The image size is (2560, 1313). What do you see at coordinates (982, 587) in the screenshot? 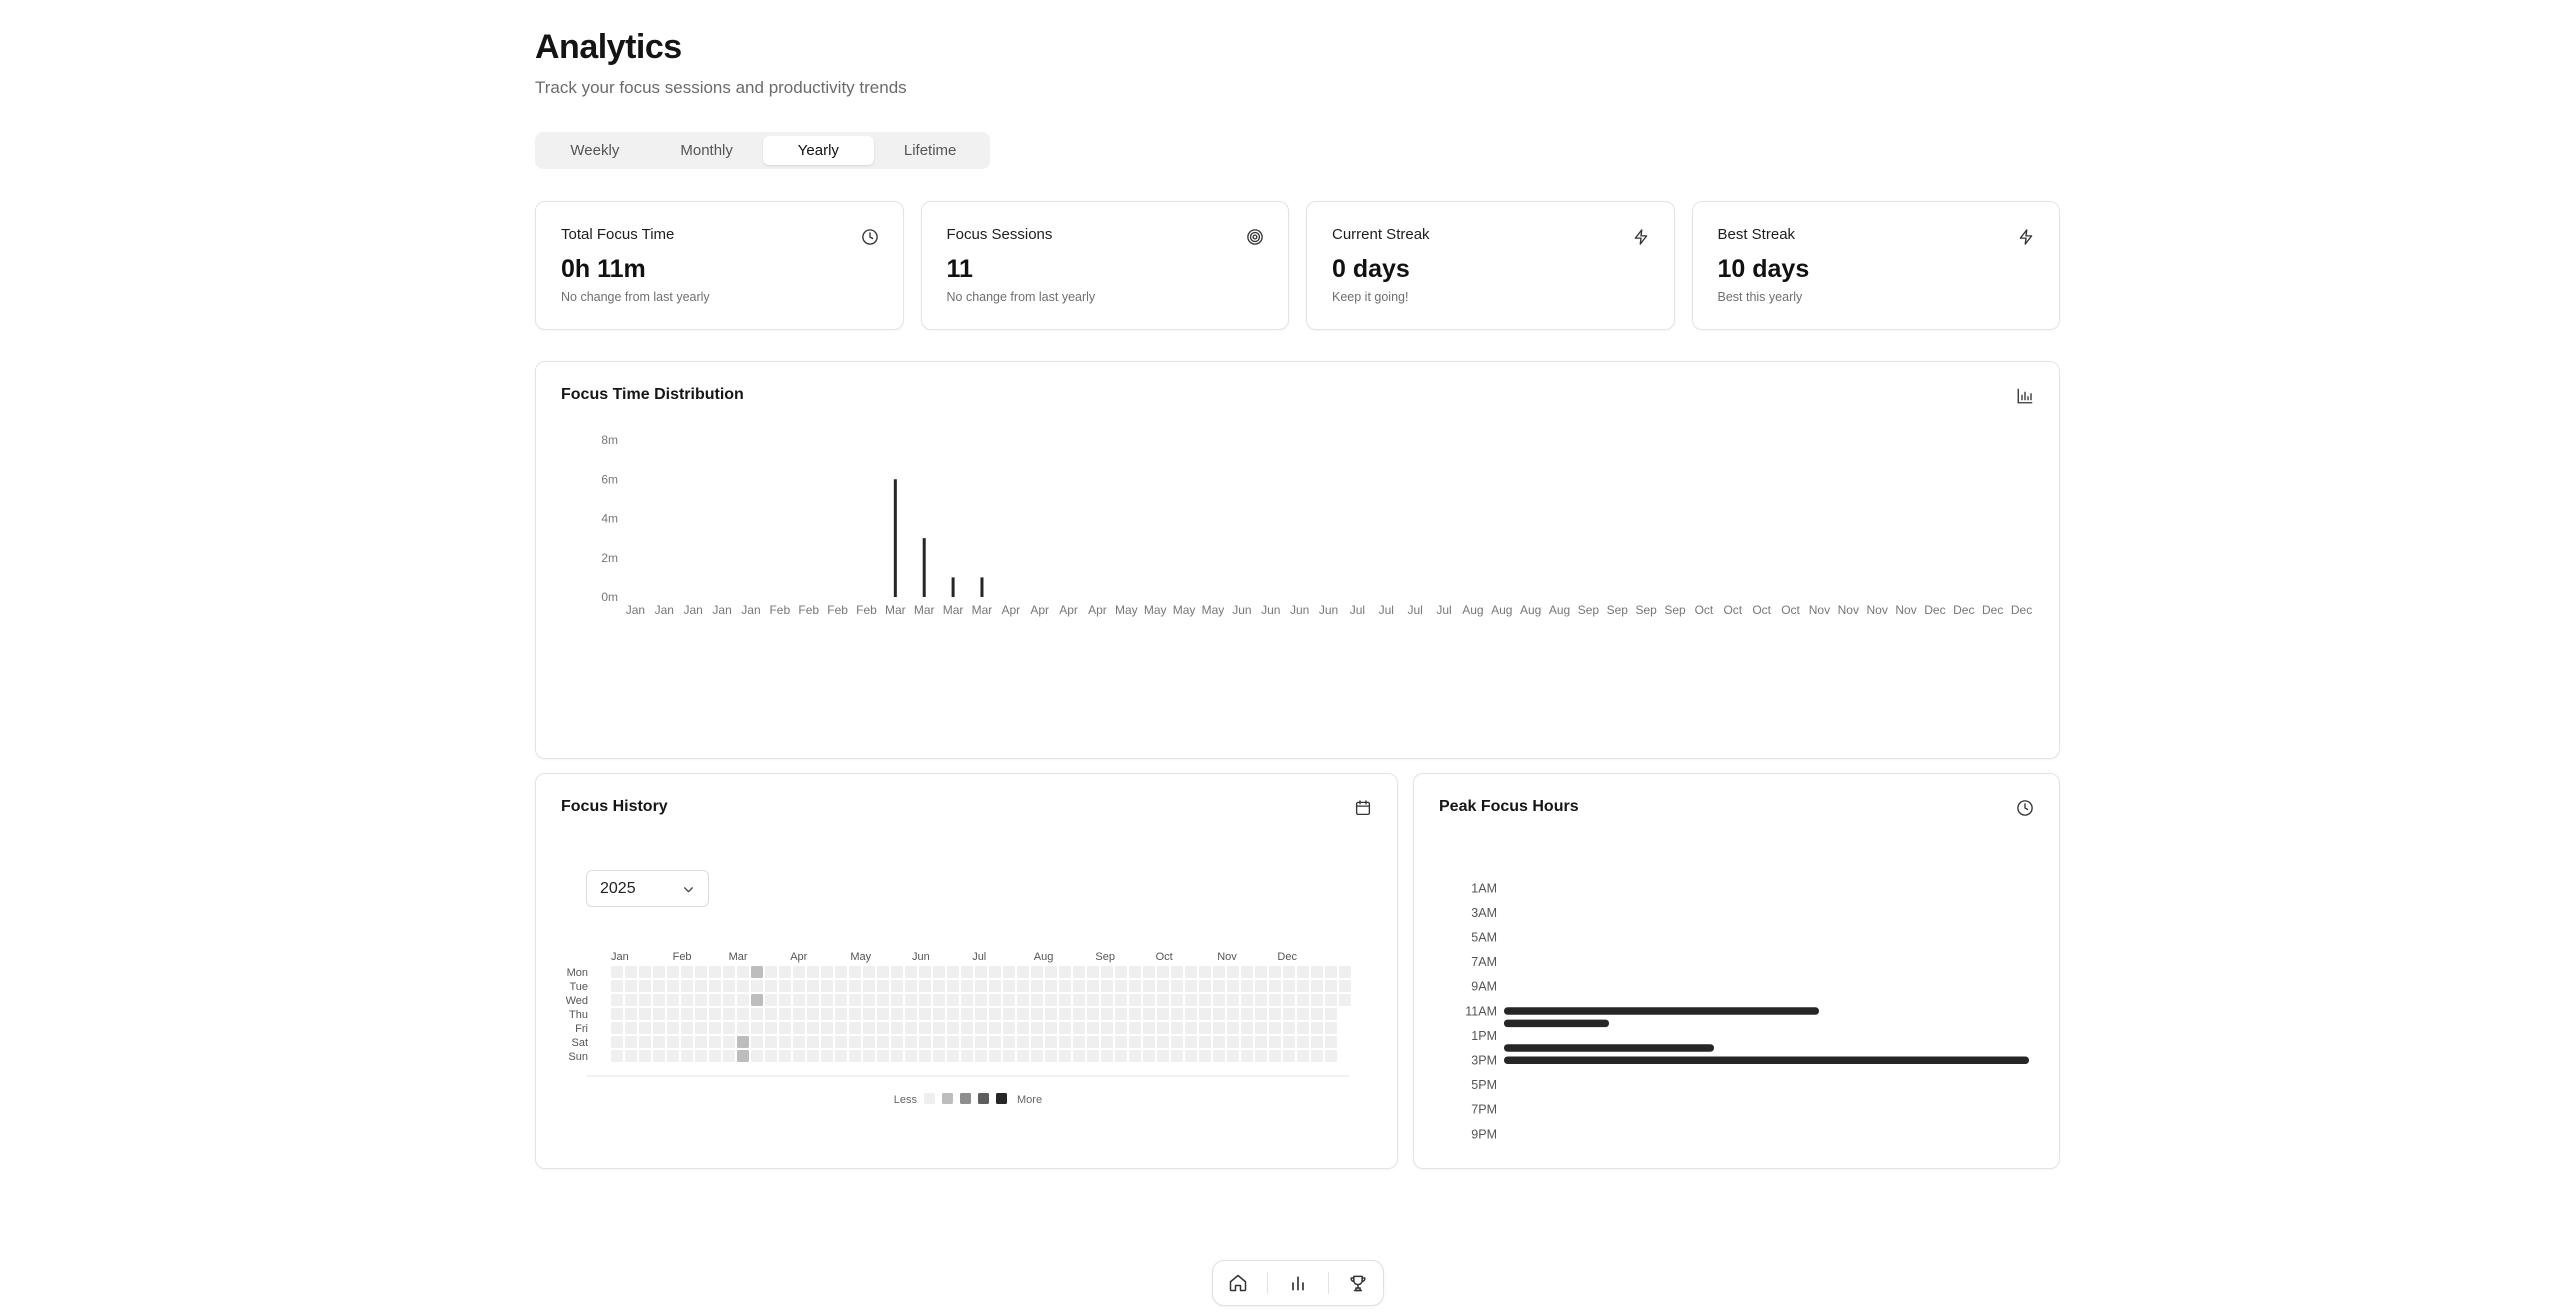
I see `distribution-bar` at bounding box center [982, 587].